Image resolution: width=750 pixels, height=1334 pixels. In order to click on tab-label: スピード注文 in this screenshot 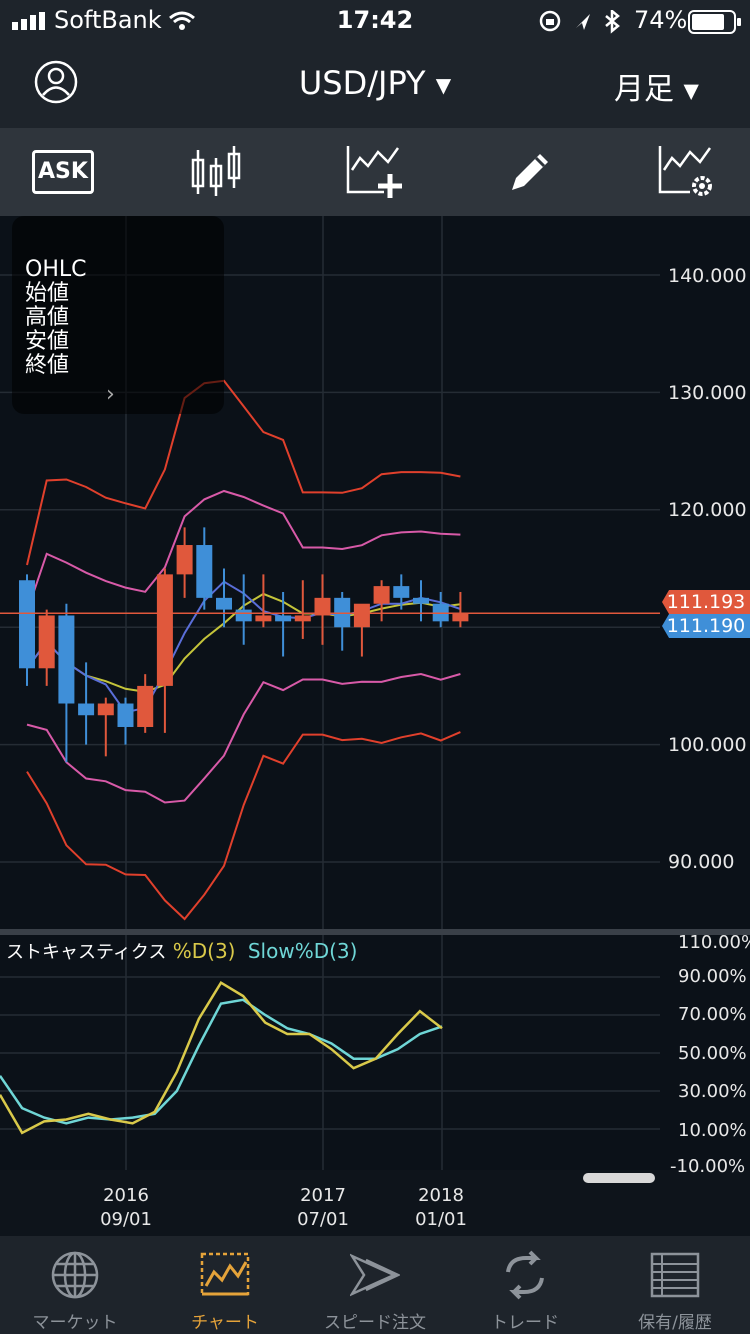, I will do `click(375, 1323)`.